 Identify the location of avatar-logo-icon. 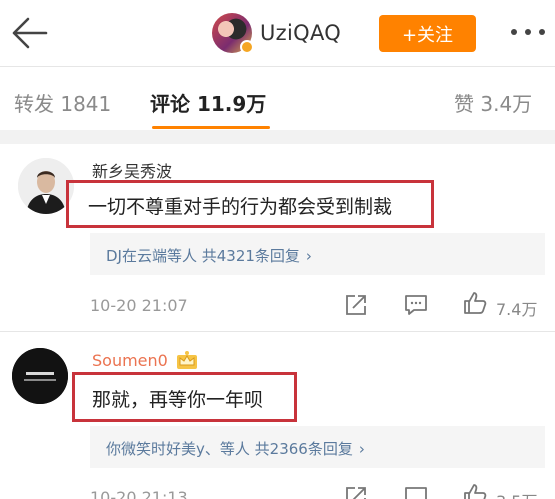
(40, 376).